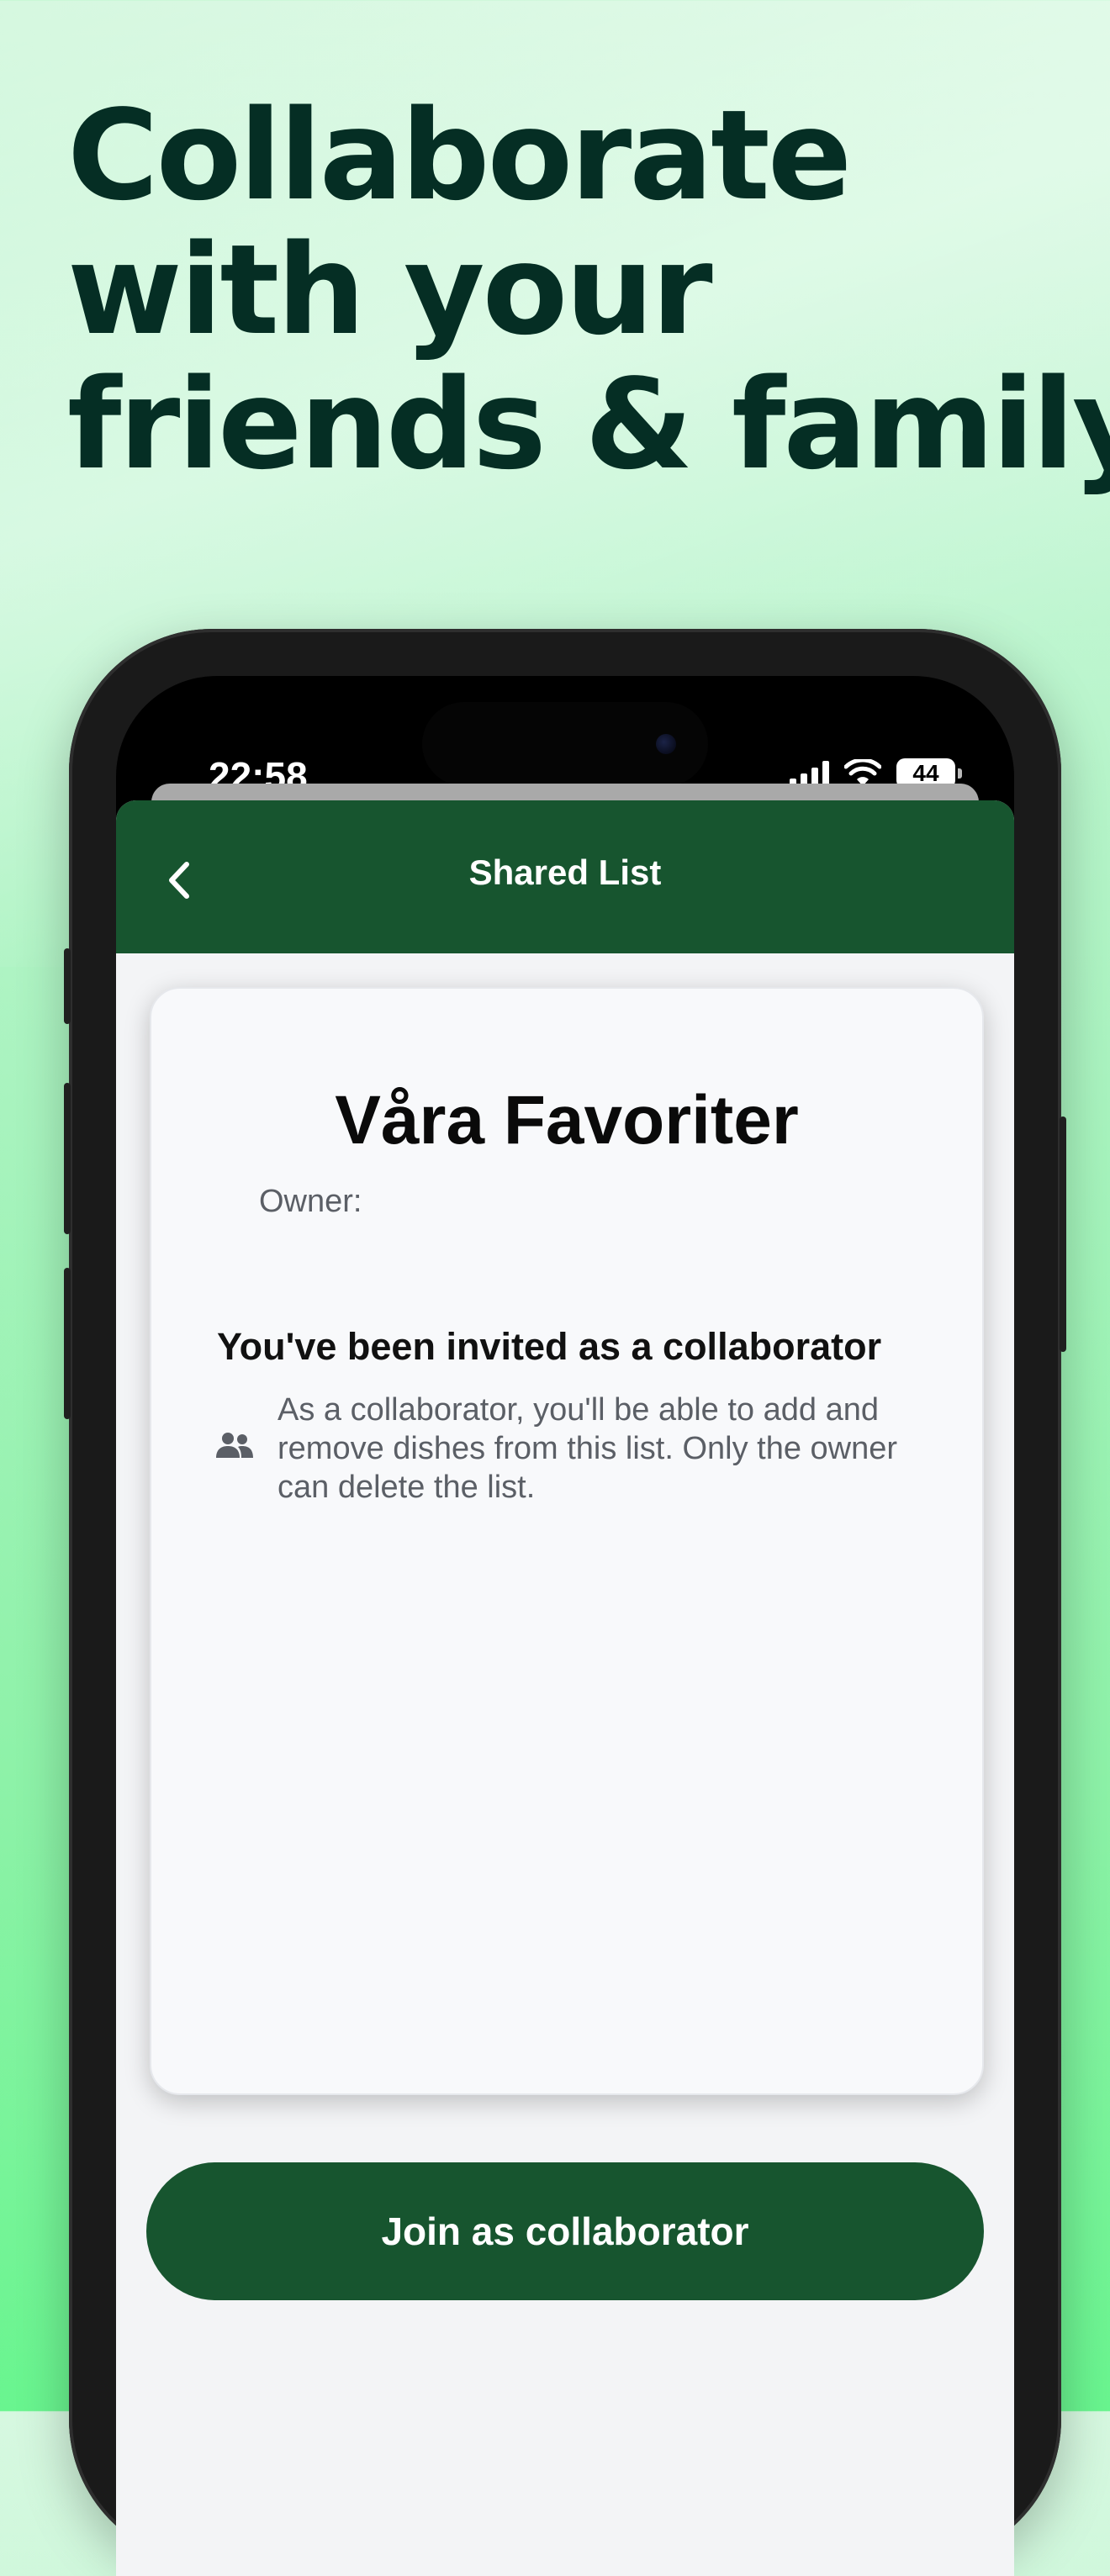 This screenshot has width=1110, height=2576. Describe the element at coordinates (1063, 1234) in the screenshot. I see `power-button` at that location.